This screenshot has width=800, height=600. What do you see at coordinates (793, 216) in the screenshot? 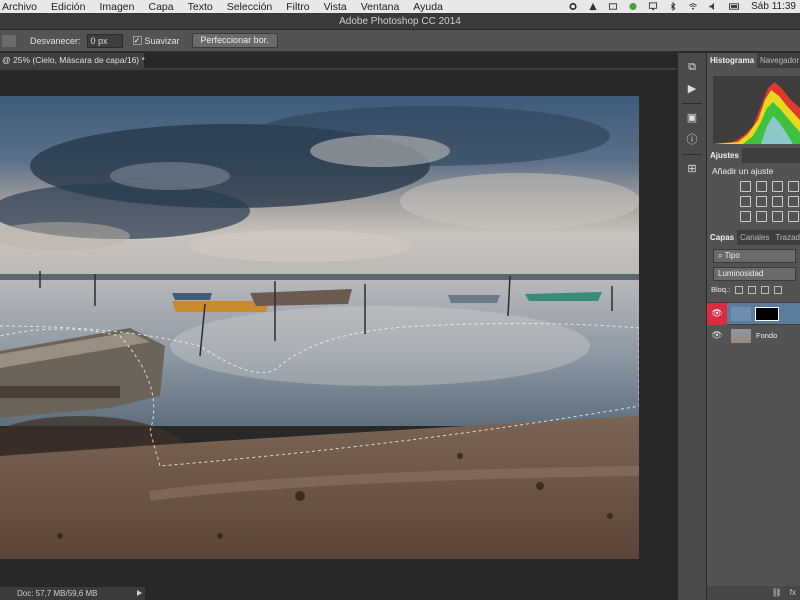
I see `gradient-map-icon` at bounding box center [793, 216].